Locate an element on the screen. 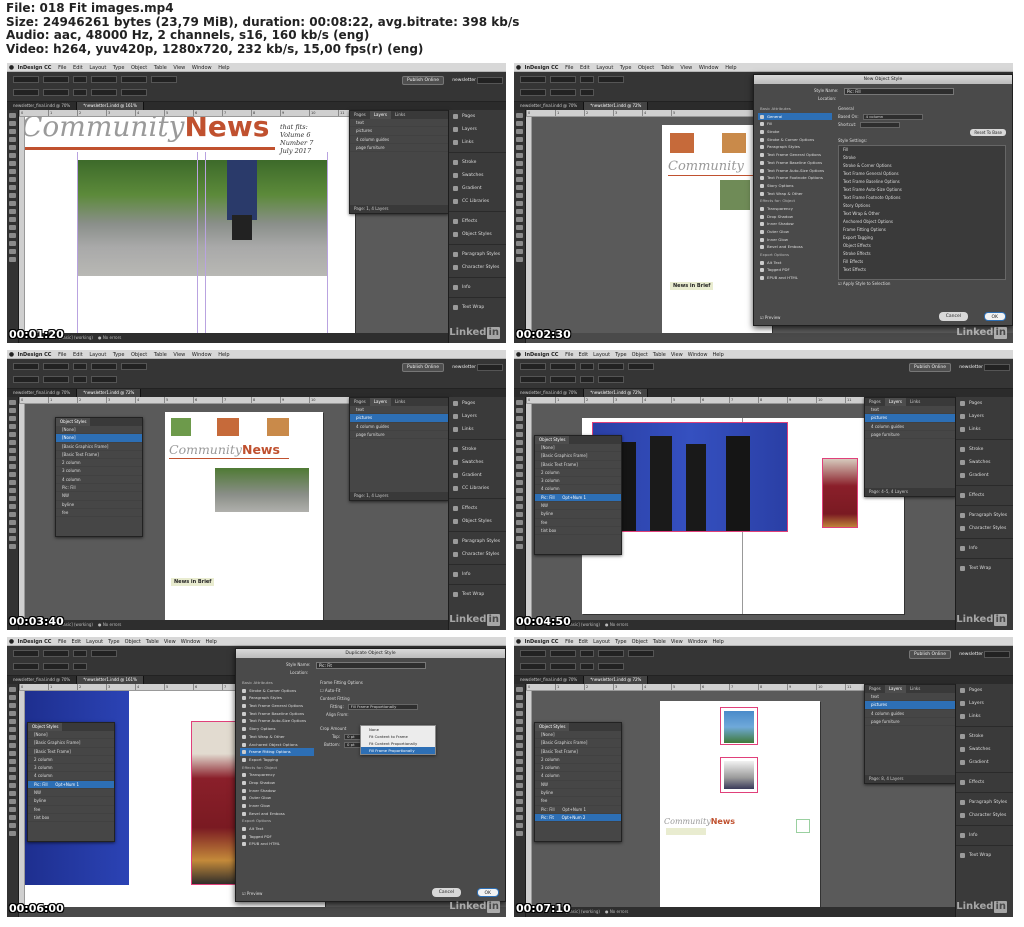 The image size is (1024, 927). fitting-select: Fill Frame Proportionally is located at coordinates (382, 707).